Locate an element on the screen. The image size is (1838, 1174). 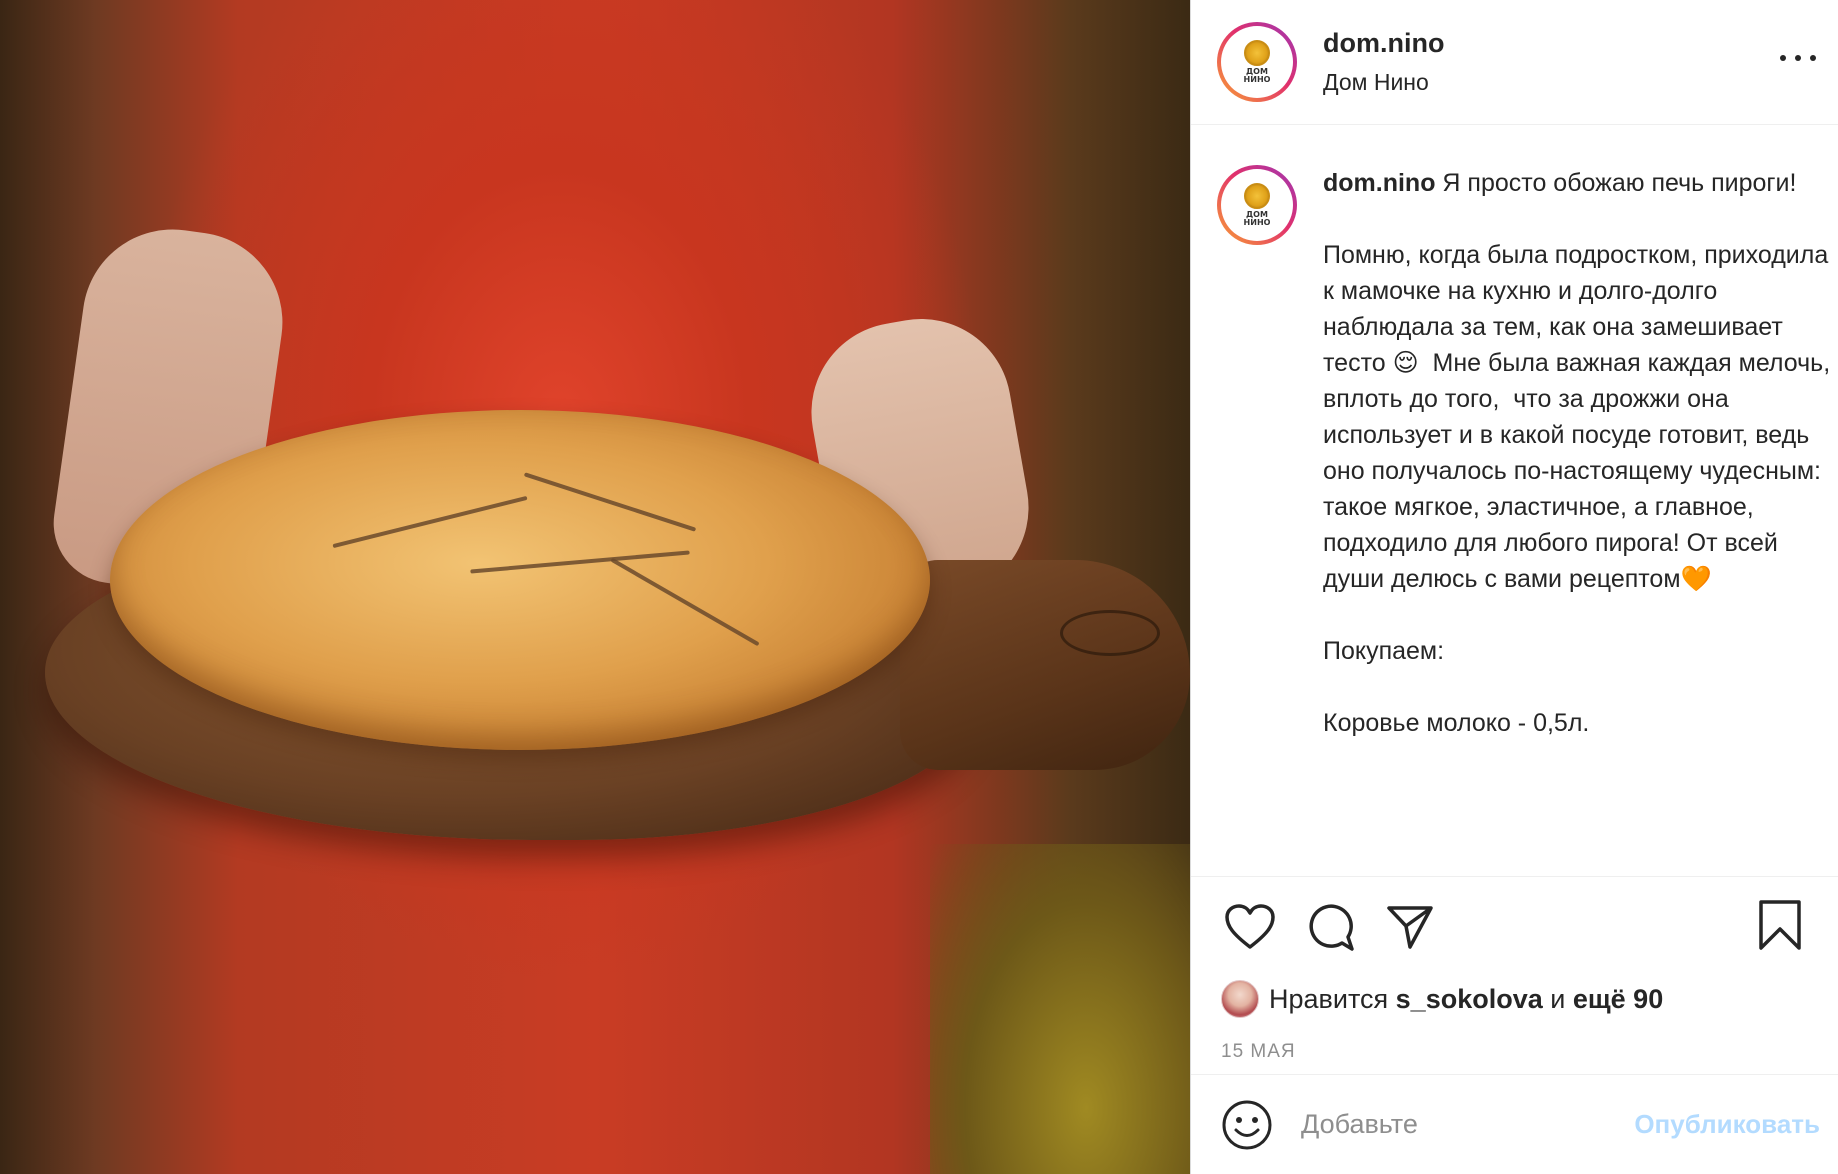
smile-icon is located at coordinates (1247, 1125).